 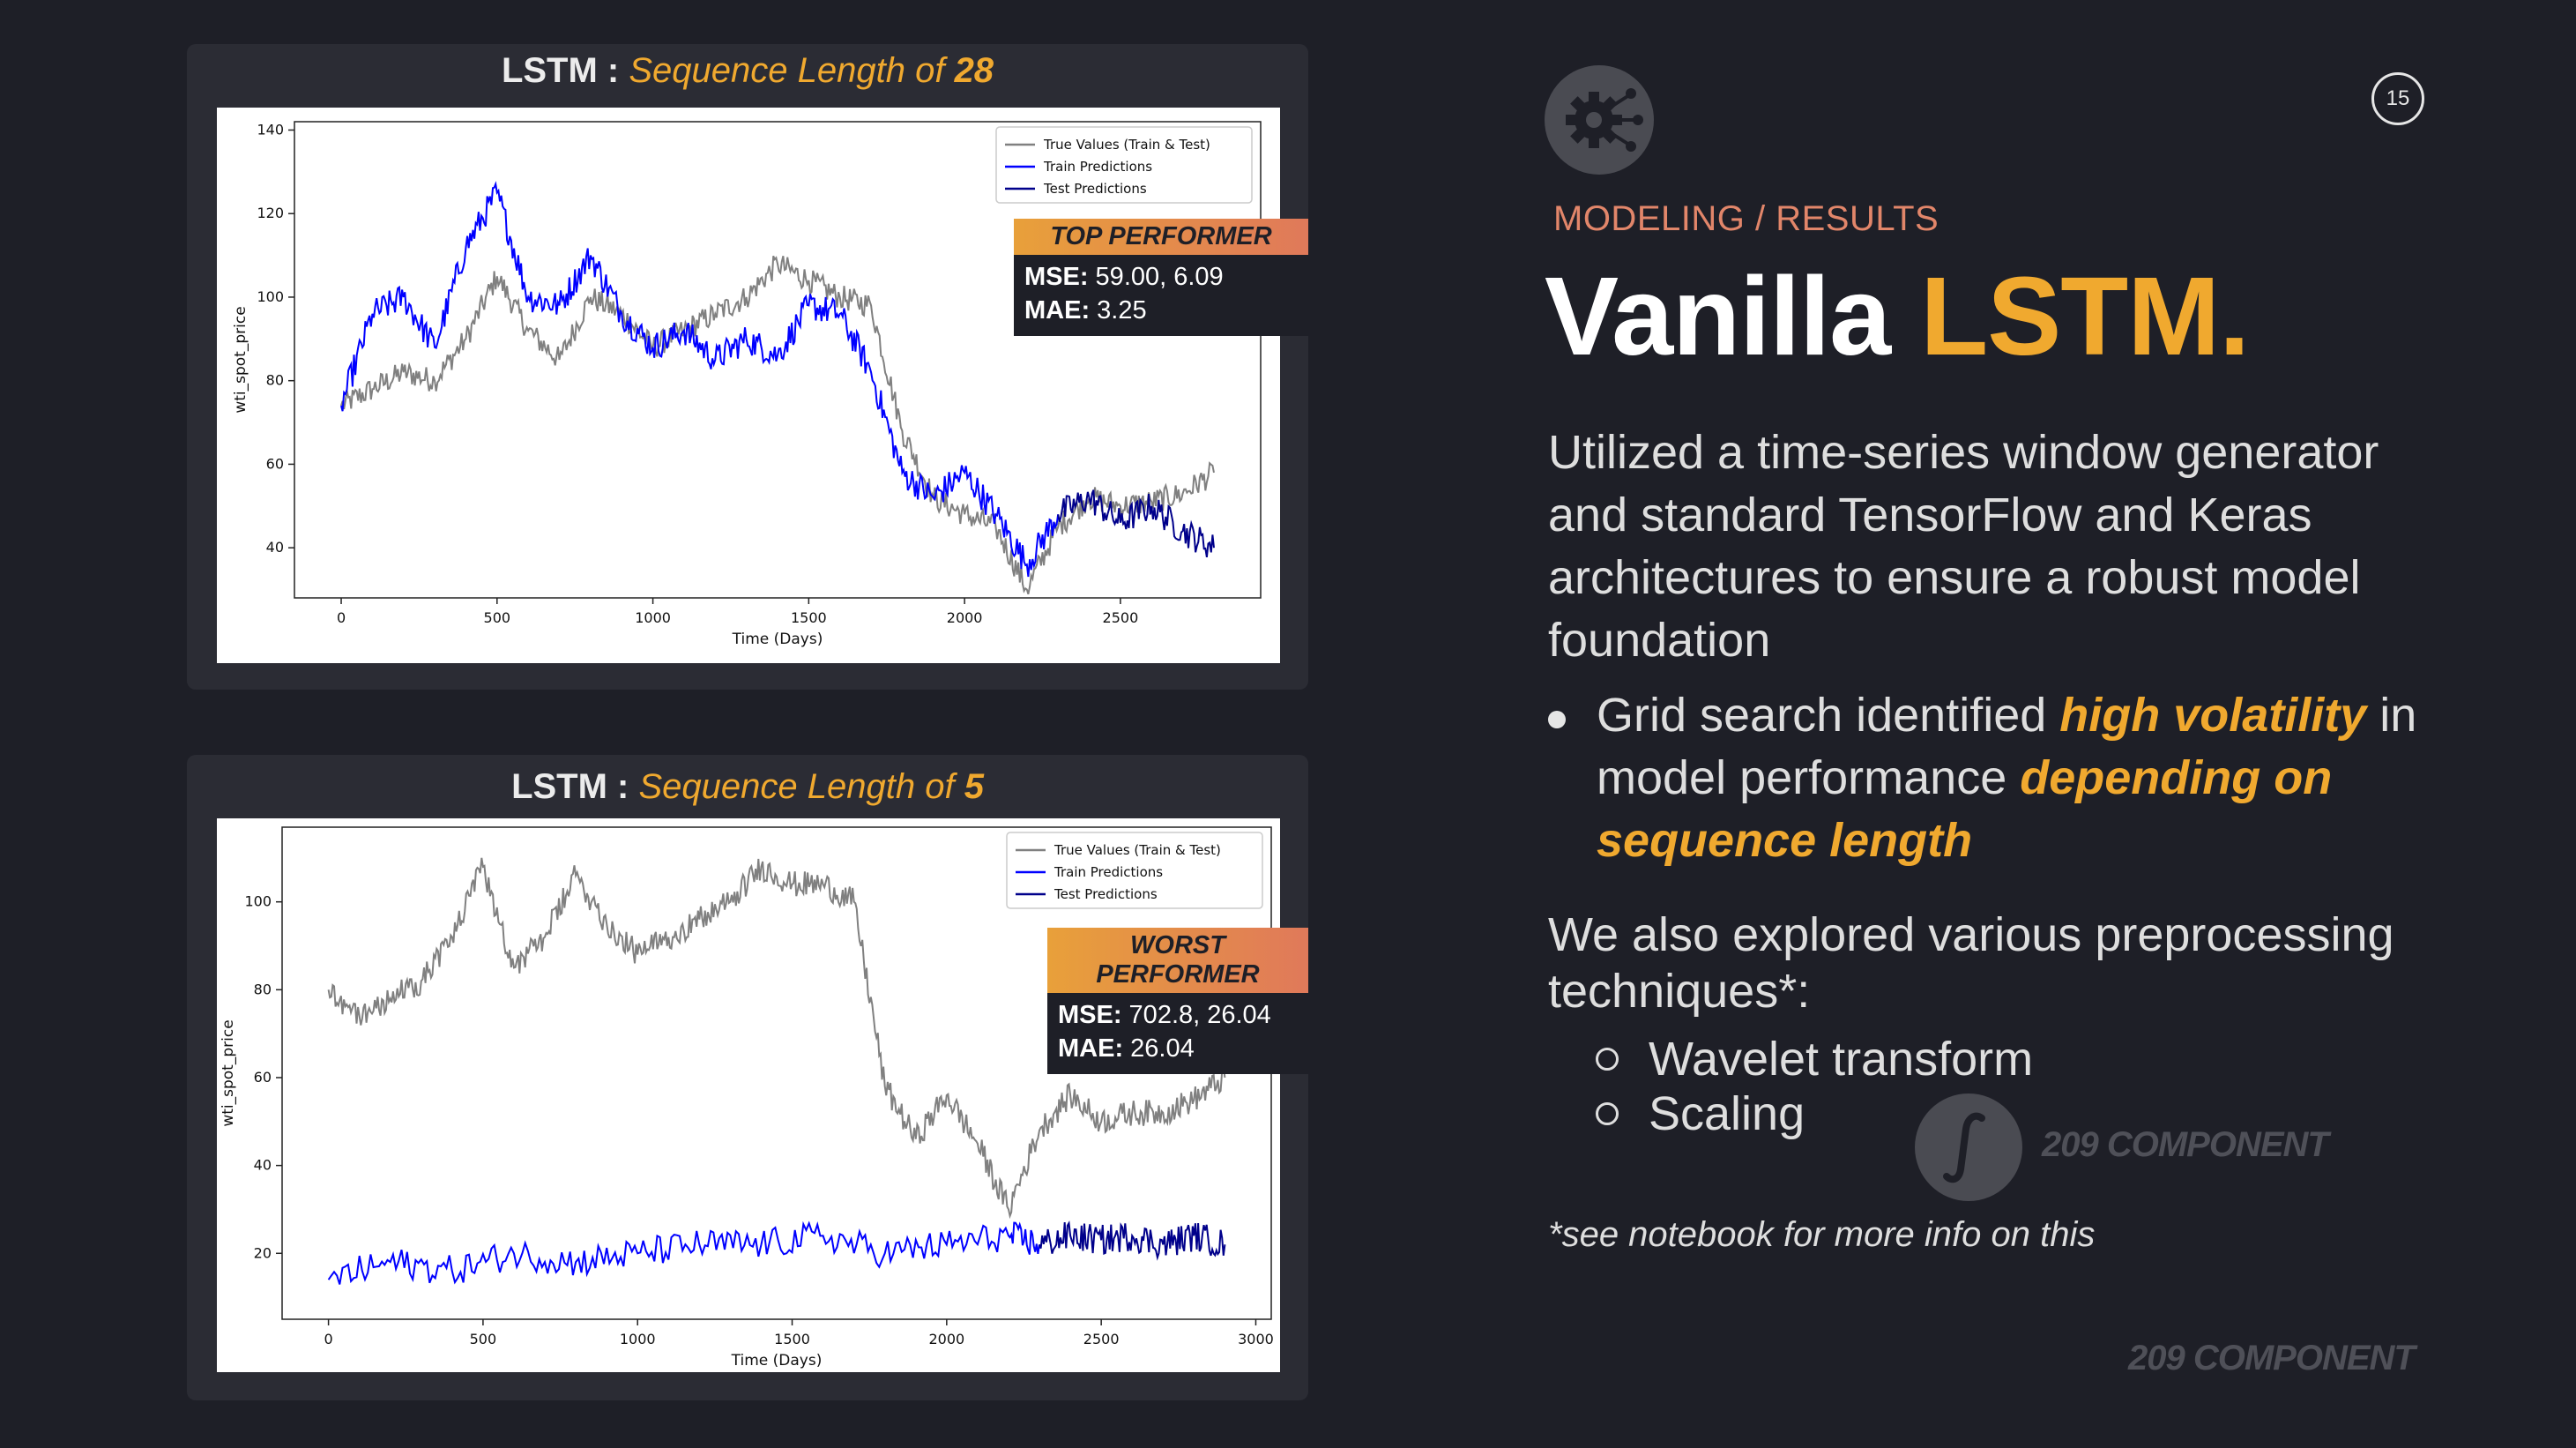 What do you see at coordinates (974, 70) in the screenshot?
I see `chart-title-number: 28` at bounding box center [974, 70].